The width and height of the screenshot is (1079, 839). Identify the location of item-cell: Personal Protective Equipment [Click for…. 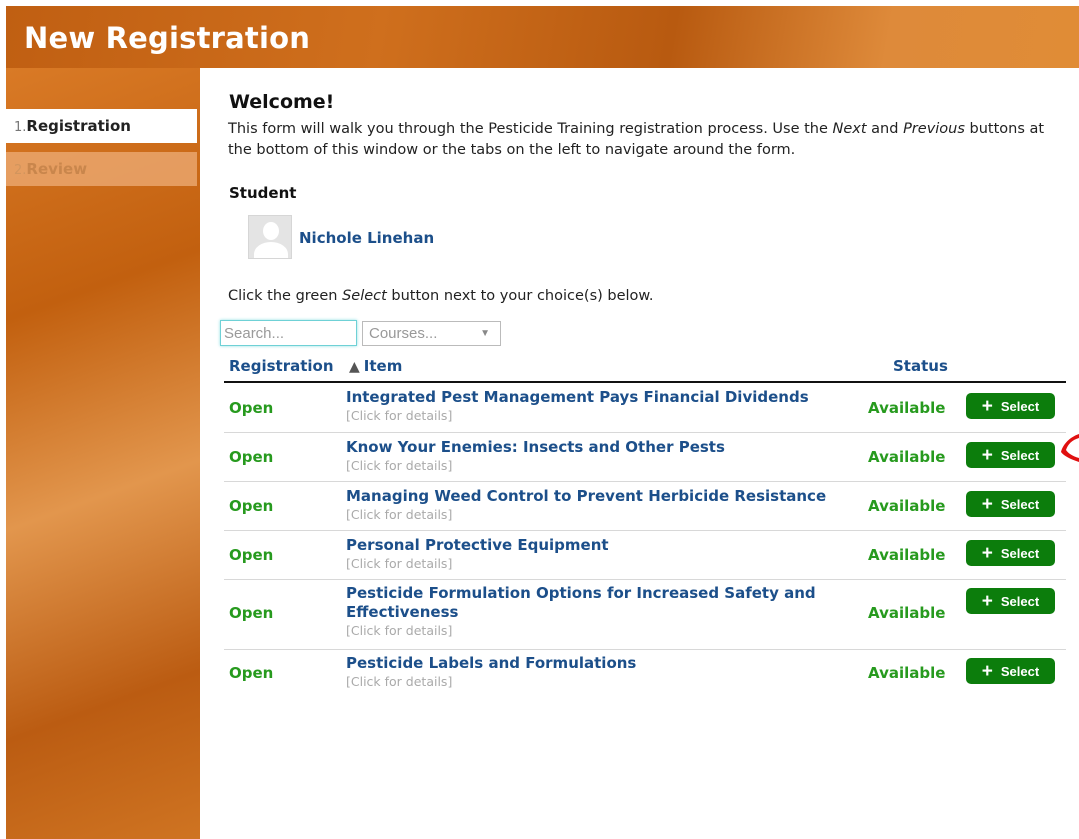
(596, 554).